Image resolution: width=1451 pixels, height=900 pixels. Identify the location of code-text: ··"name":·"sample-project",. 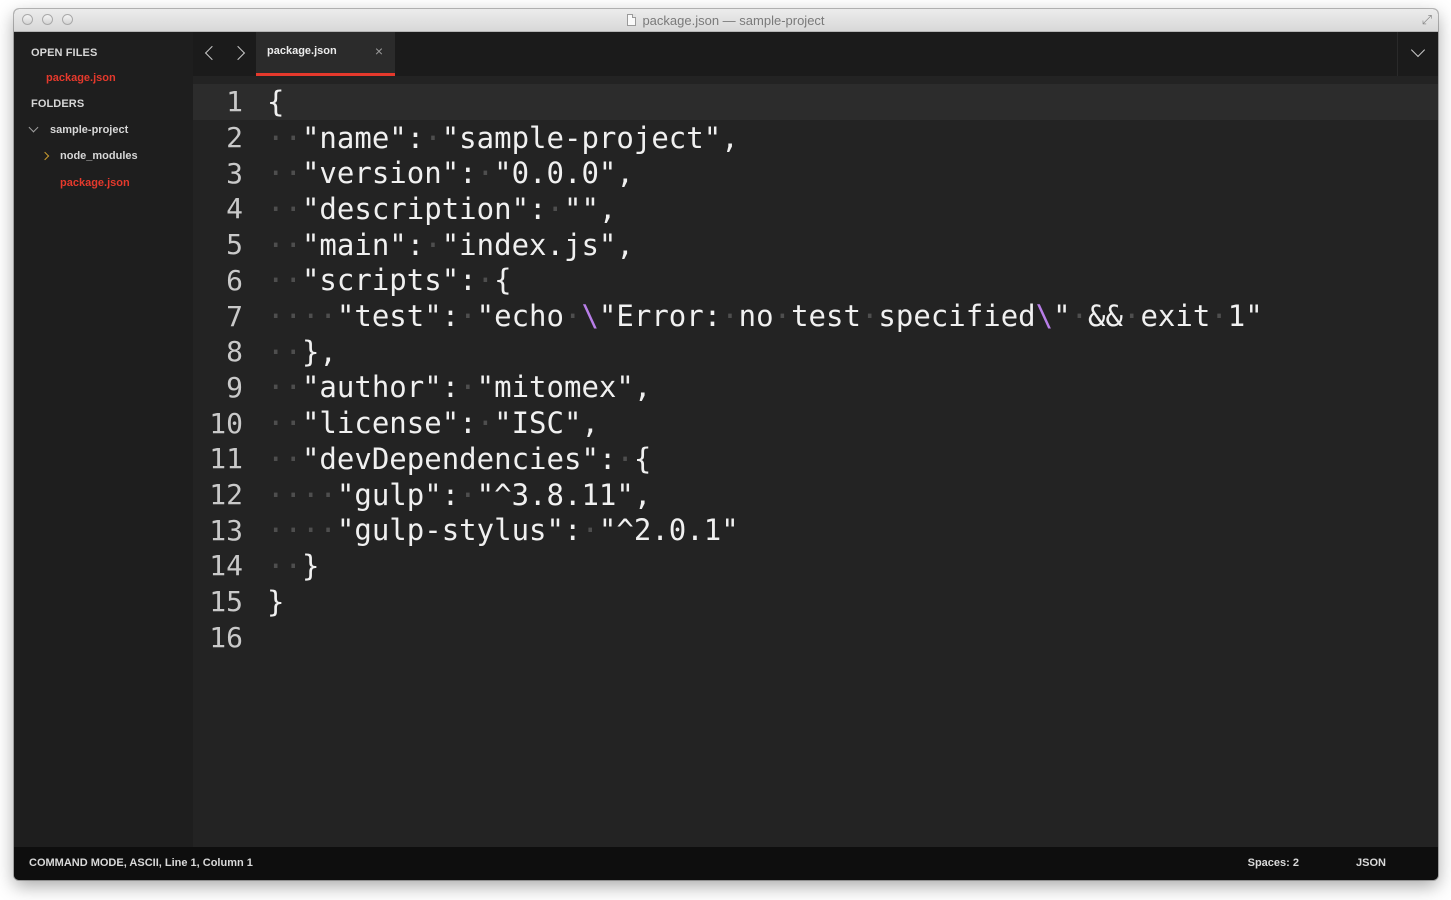
(503, 137).